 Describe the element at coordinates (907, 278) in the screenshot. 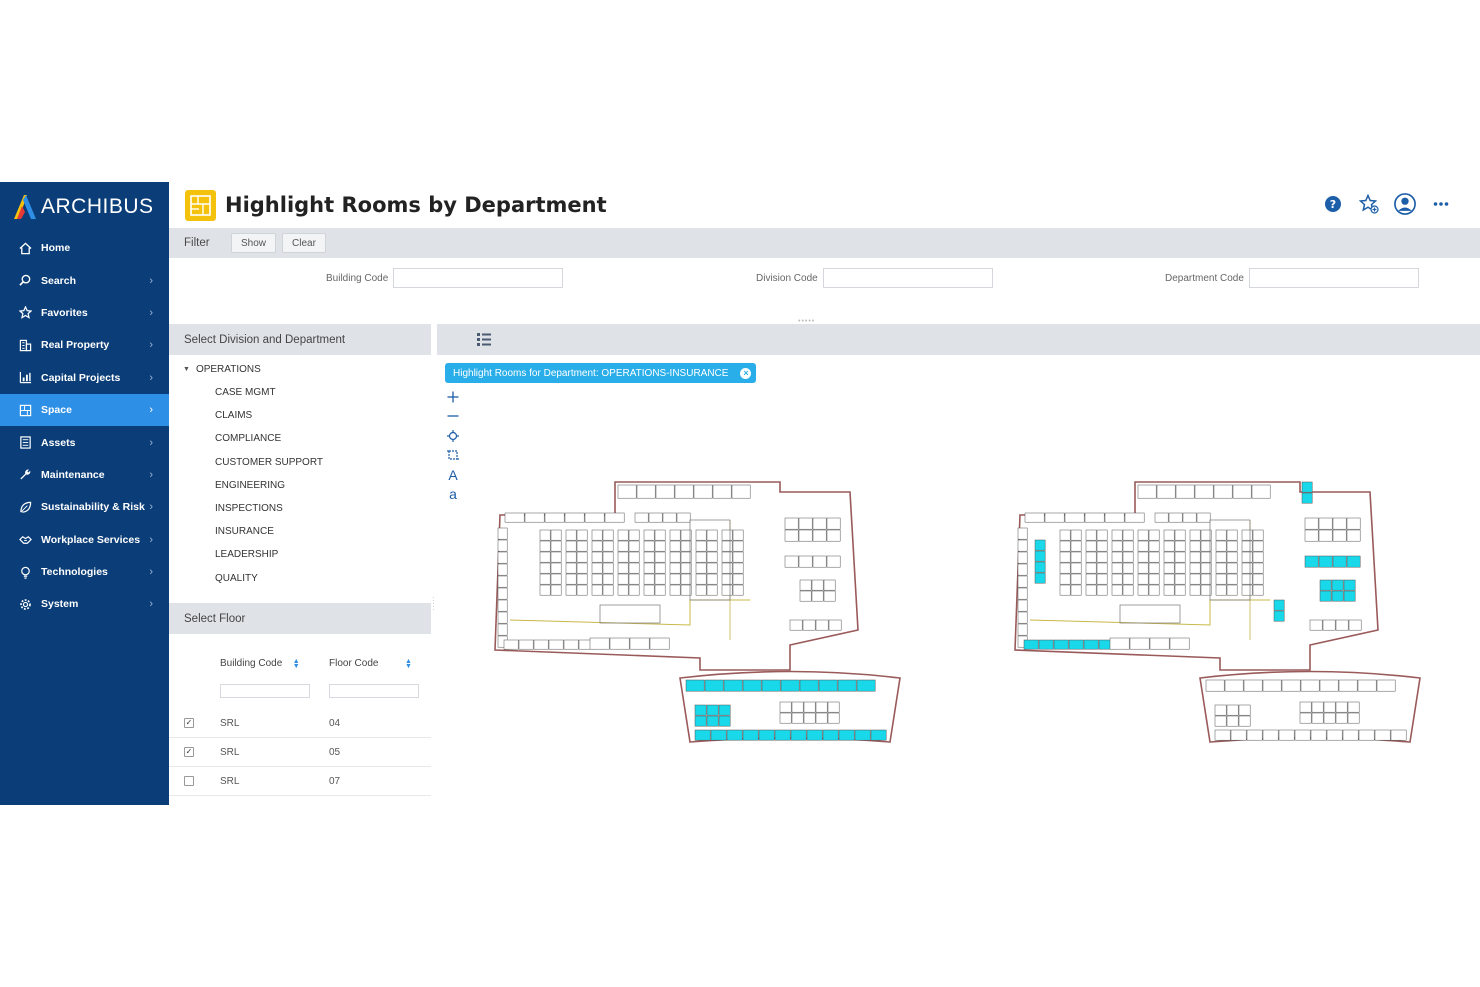

I see `division-code-input` at that location.